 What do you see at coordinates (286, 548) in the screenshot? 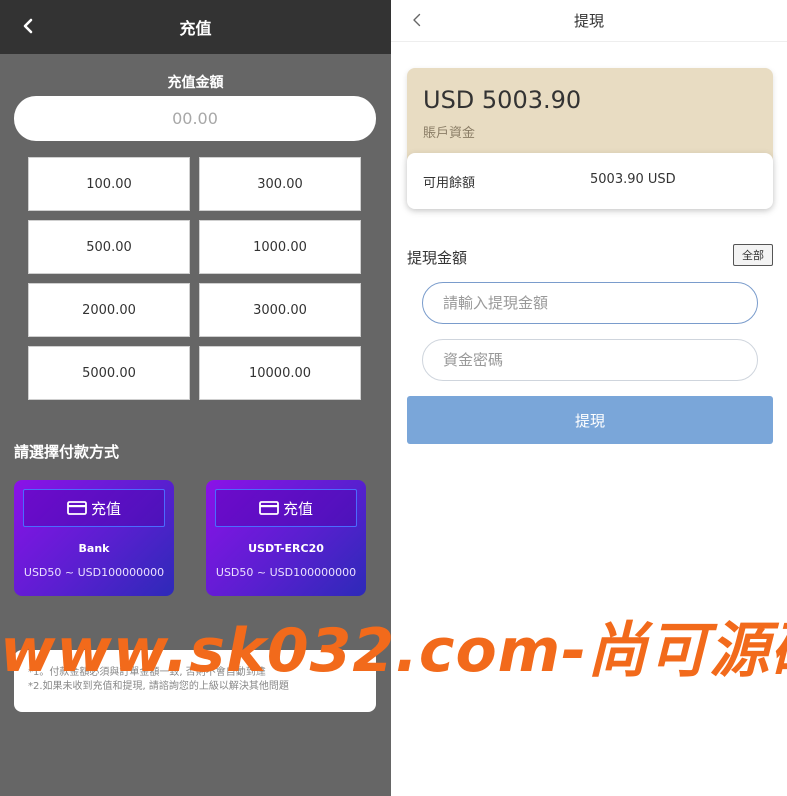
I see `payment-method-name: USDT-ERC20` at bounding box center [286, 548].